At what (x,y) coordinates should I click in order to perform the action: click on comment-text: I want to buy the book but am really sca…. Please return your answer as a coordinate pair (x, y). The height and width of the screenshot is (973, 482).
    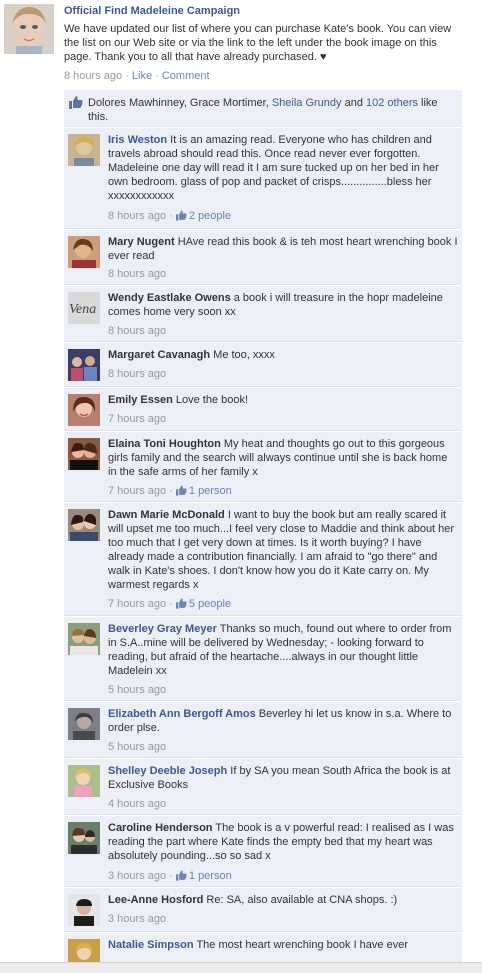
    Looking at the image, I should click on (281, 550).